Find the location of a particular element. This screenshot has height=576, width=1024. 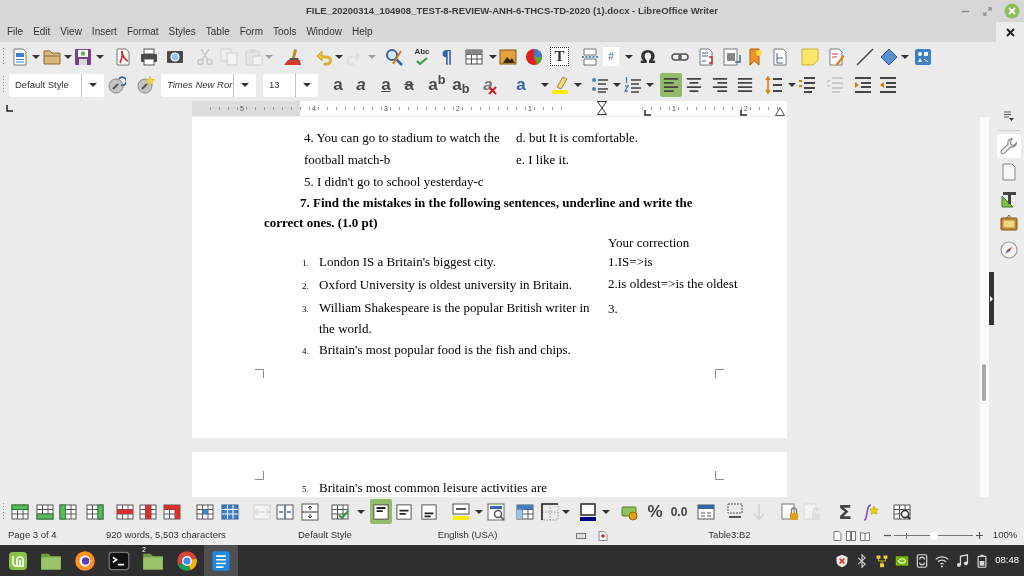

multi-page-view-icon is located at coordinates (851, 535).